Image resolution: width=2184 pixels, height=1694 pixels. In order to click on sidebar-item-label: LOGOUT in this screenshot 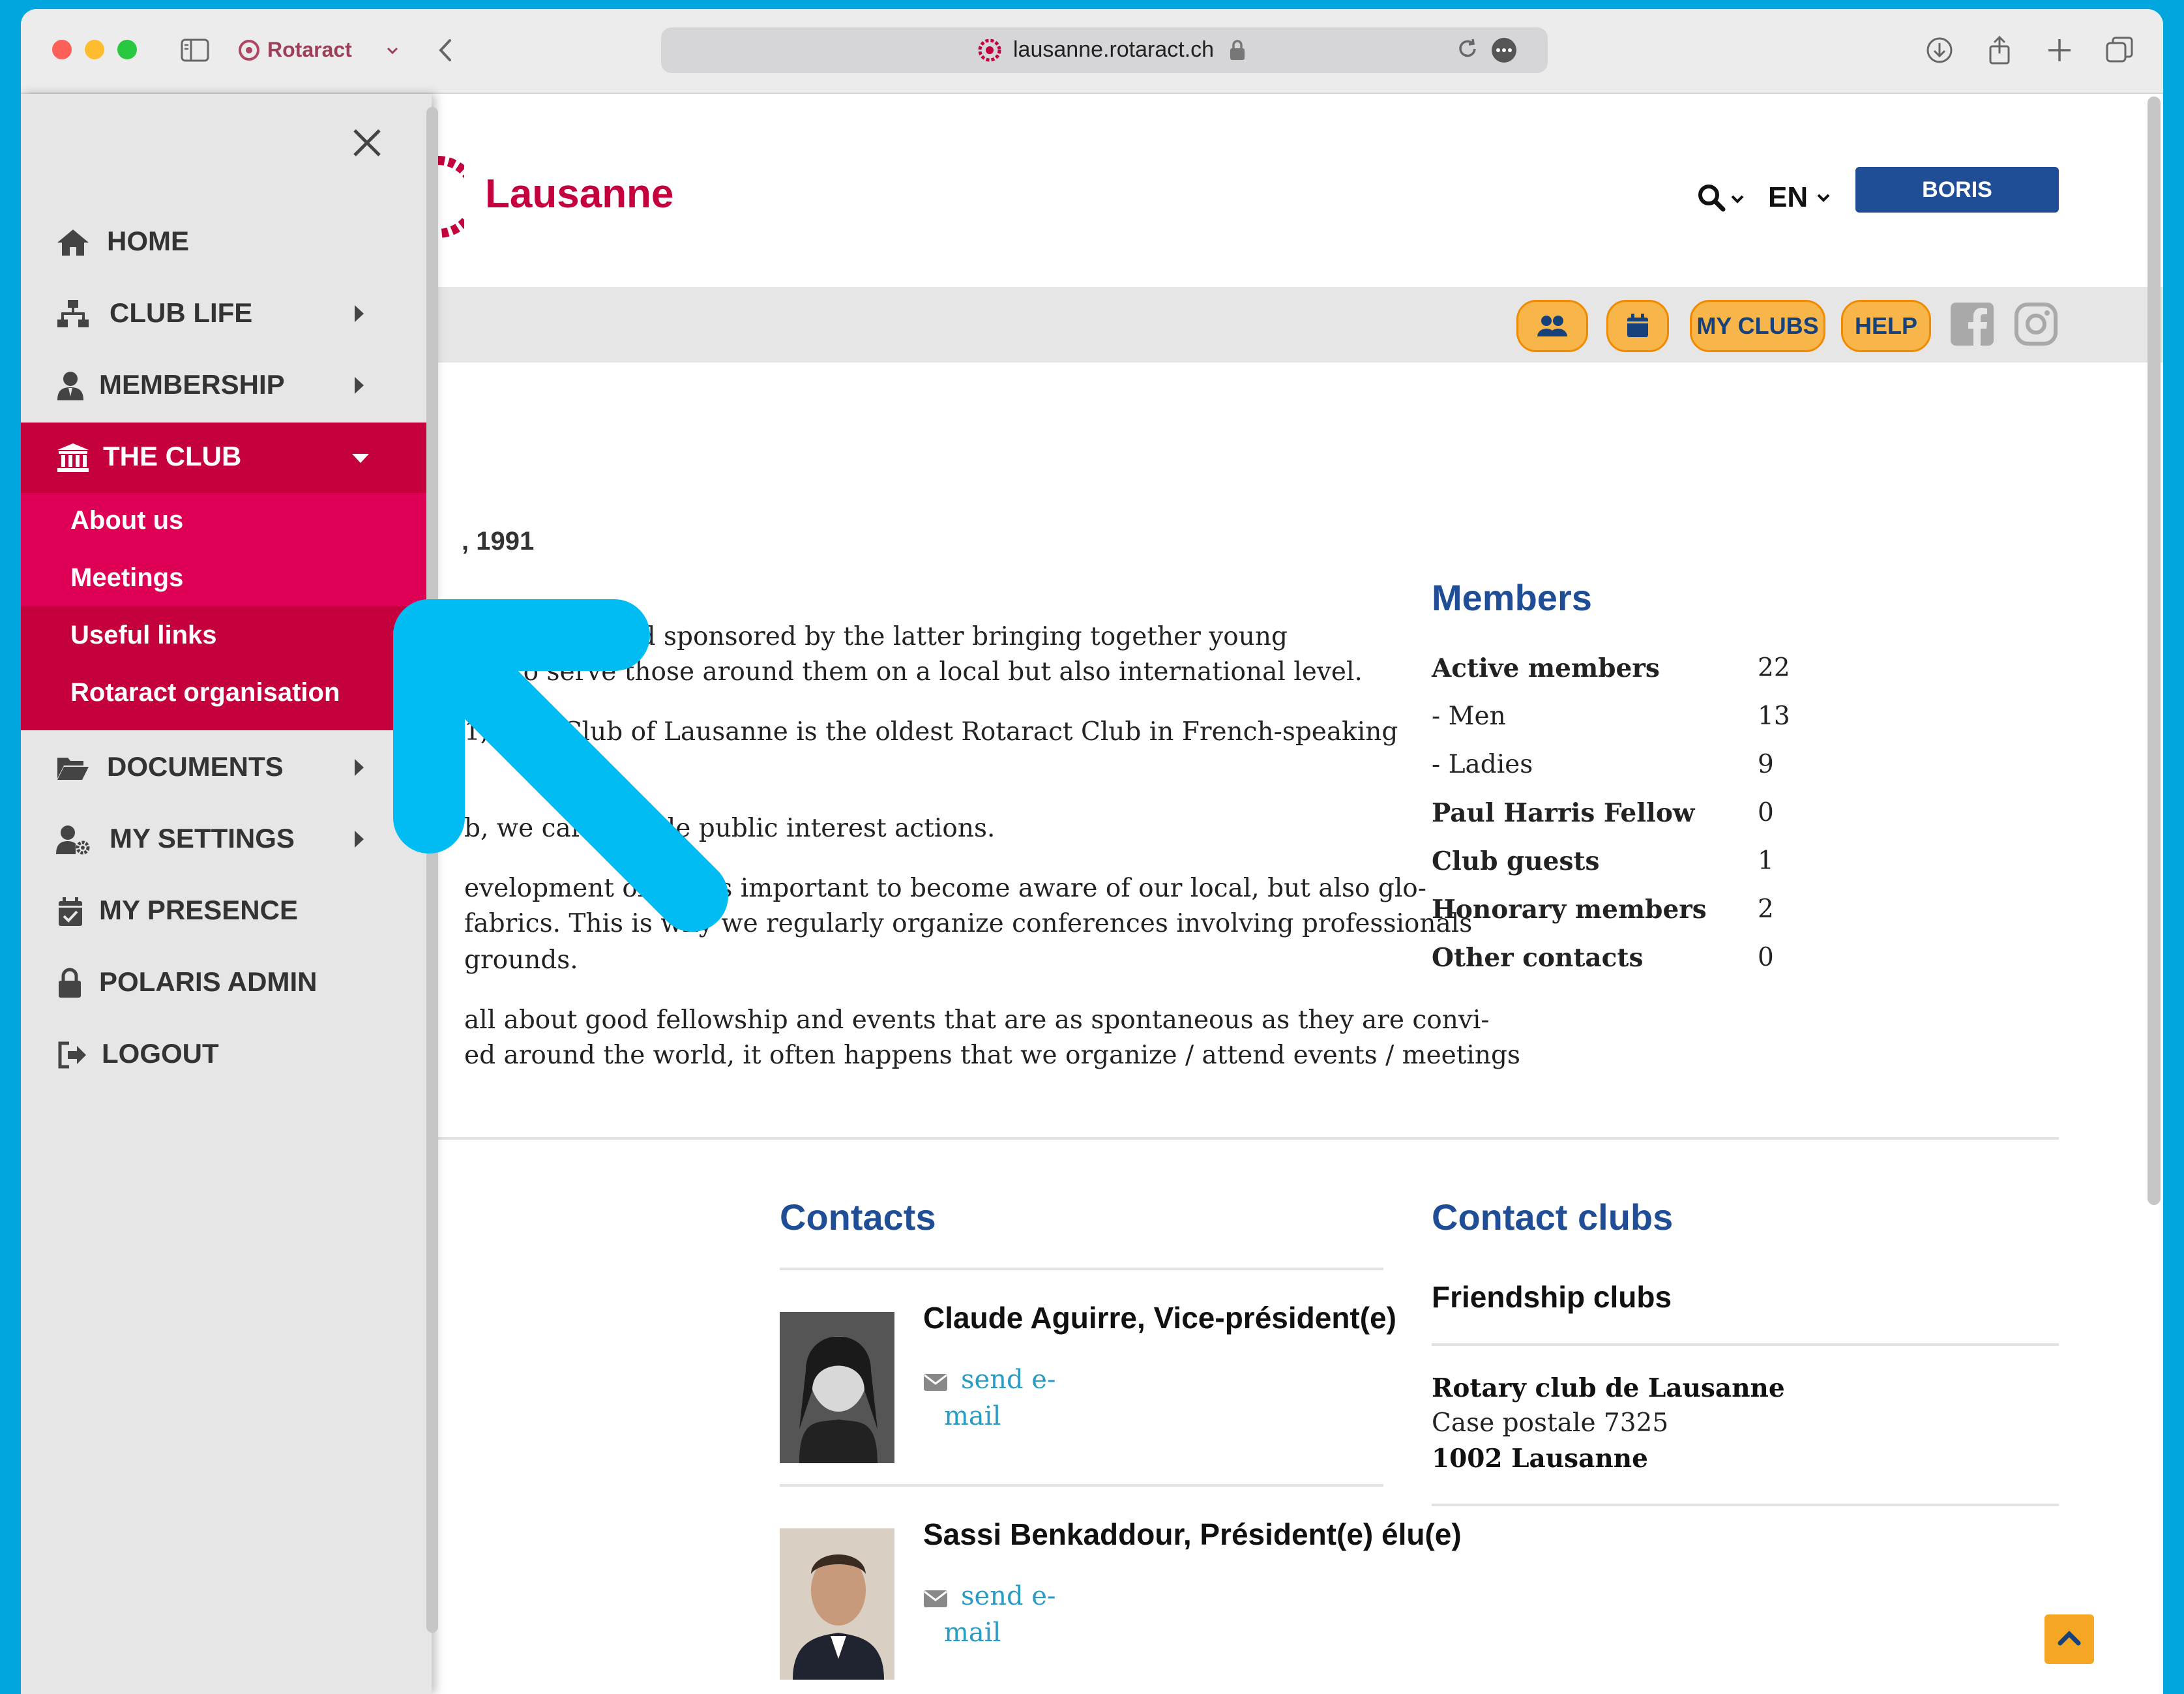, I will do `click(161, 1053)`.